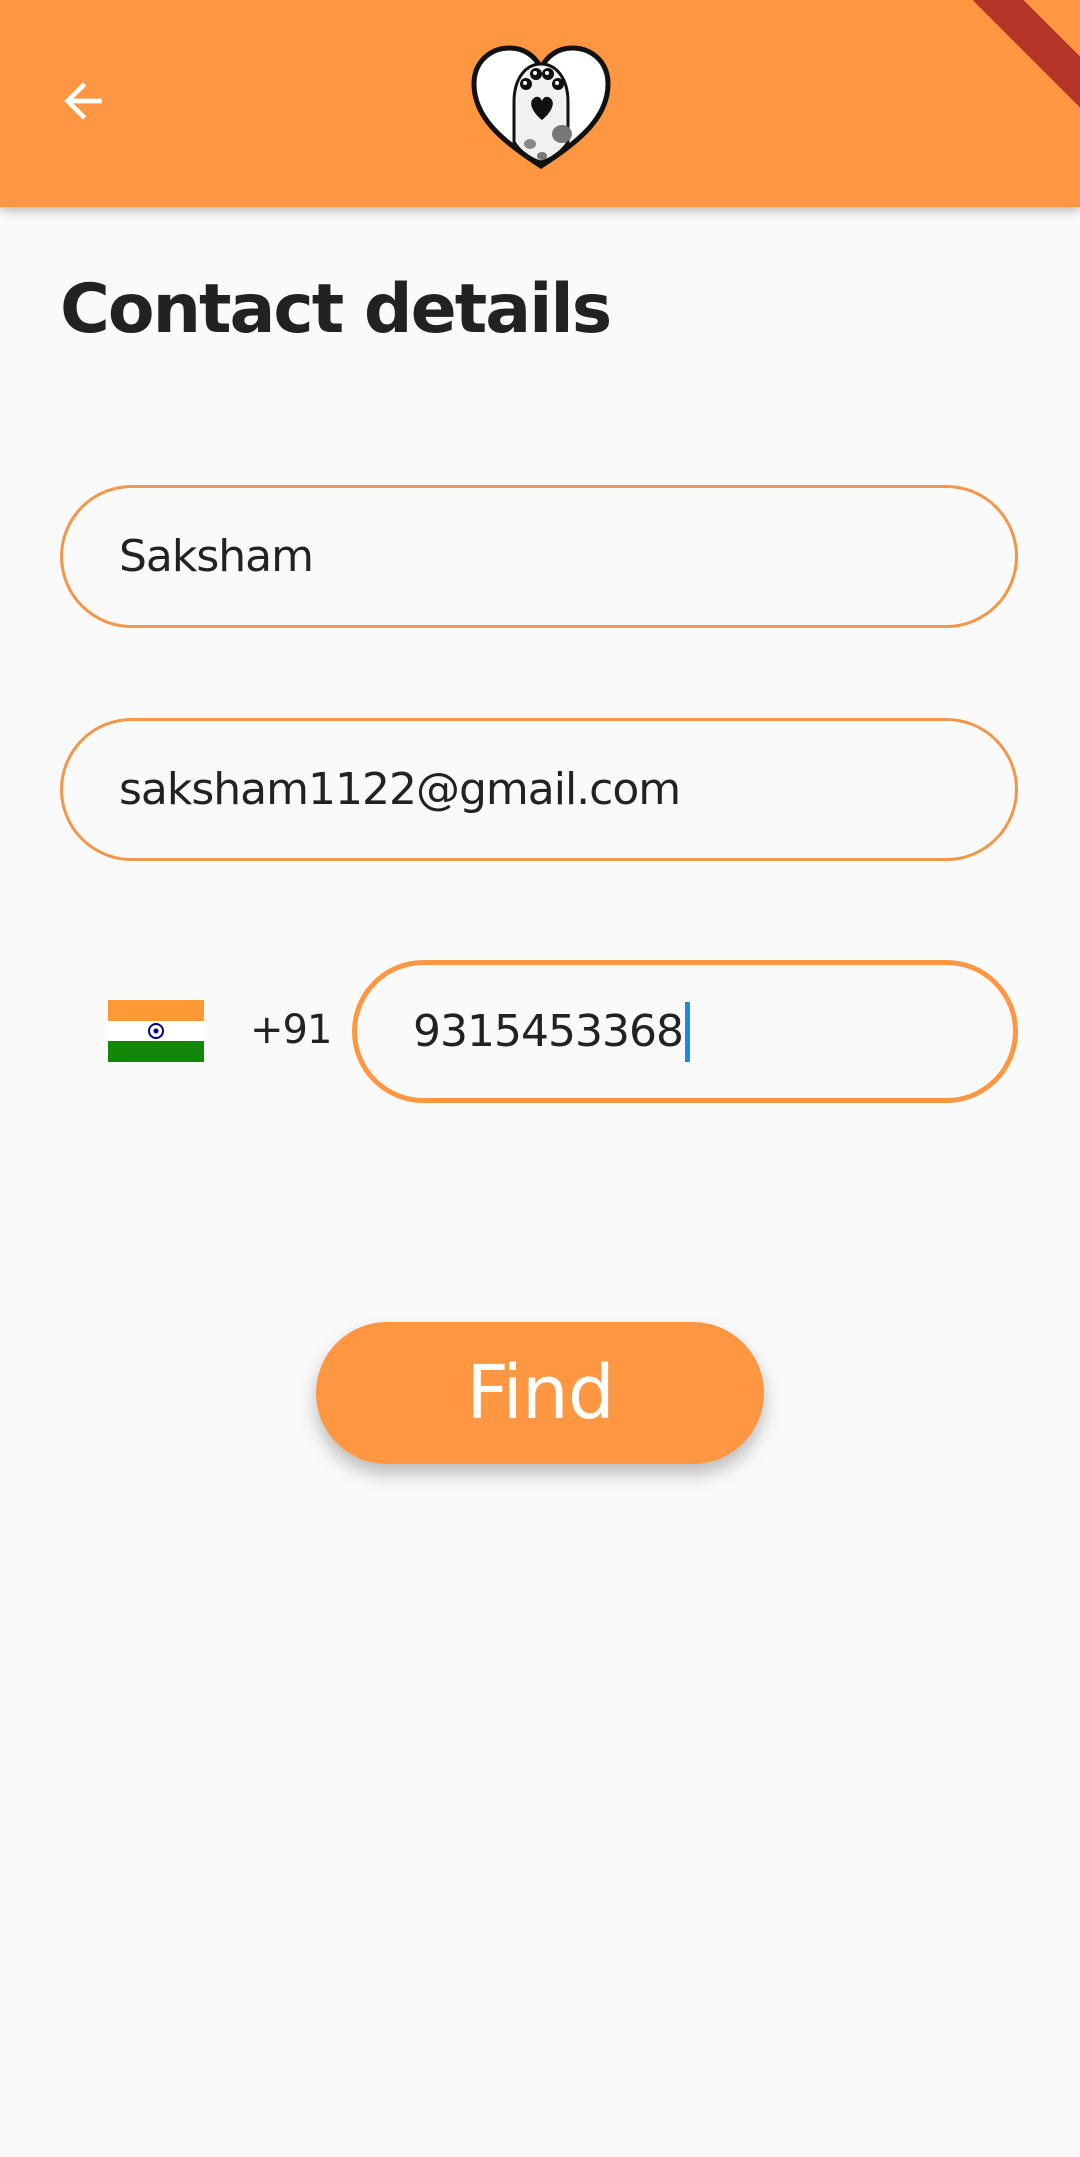  I want to click on country-dial-code: +91, so click(291, 1030).